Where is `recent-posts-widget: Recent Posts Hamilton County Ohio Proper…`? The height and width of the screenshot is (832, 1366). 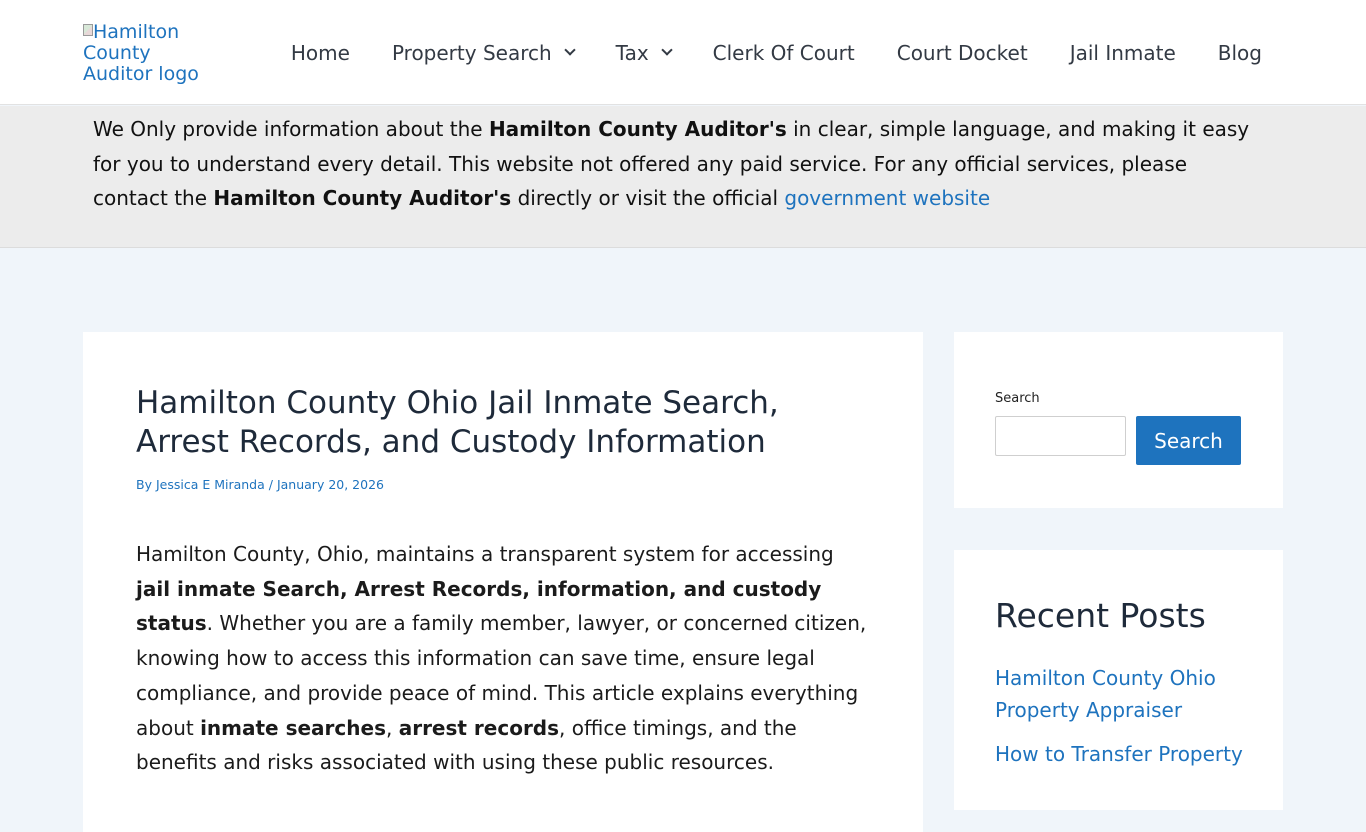 recent-posts-widget: Recent Posts Hamilton County Ohio Proper… is located at coordinates (1118, 680).